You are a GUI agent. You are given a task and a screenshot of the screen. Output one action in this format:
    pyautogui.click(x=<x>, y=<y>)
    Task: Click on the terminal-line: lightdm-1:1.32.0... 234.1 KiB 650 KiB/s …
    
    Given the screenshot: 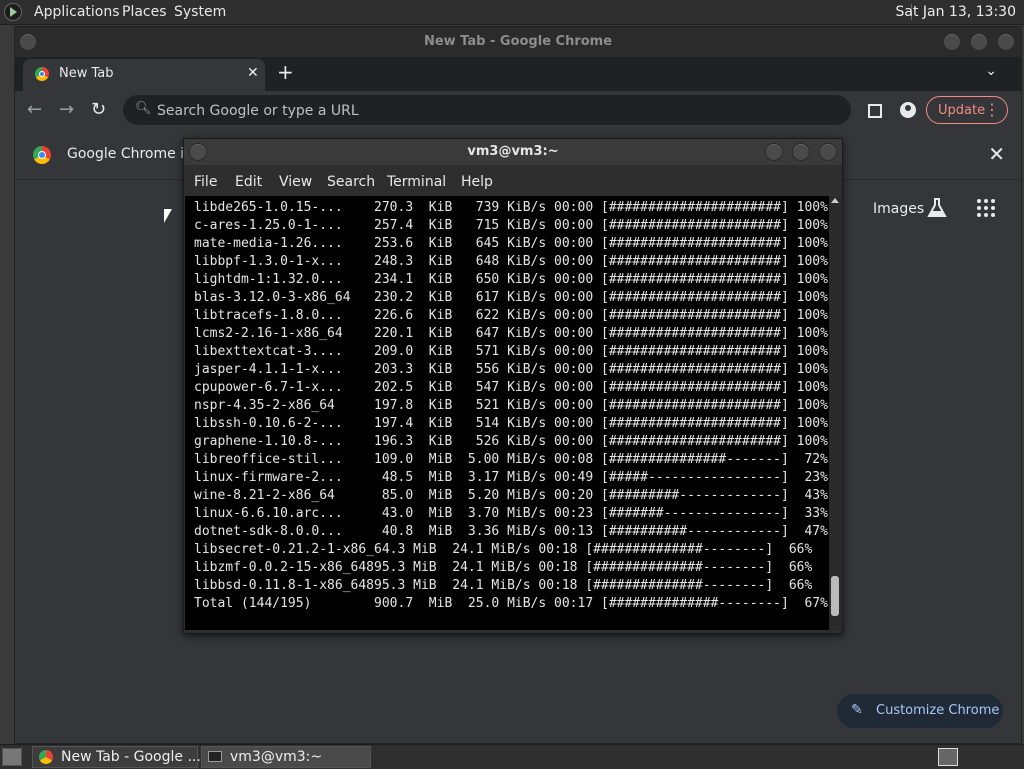 What is the action you would take?
    pyautogui.click(x=511, y=279)
    